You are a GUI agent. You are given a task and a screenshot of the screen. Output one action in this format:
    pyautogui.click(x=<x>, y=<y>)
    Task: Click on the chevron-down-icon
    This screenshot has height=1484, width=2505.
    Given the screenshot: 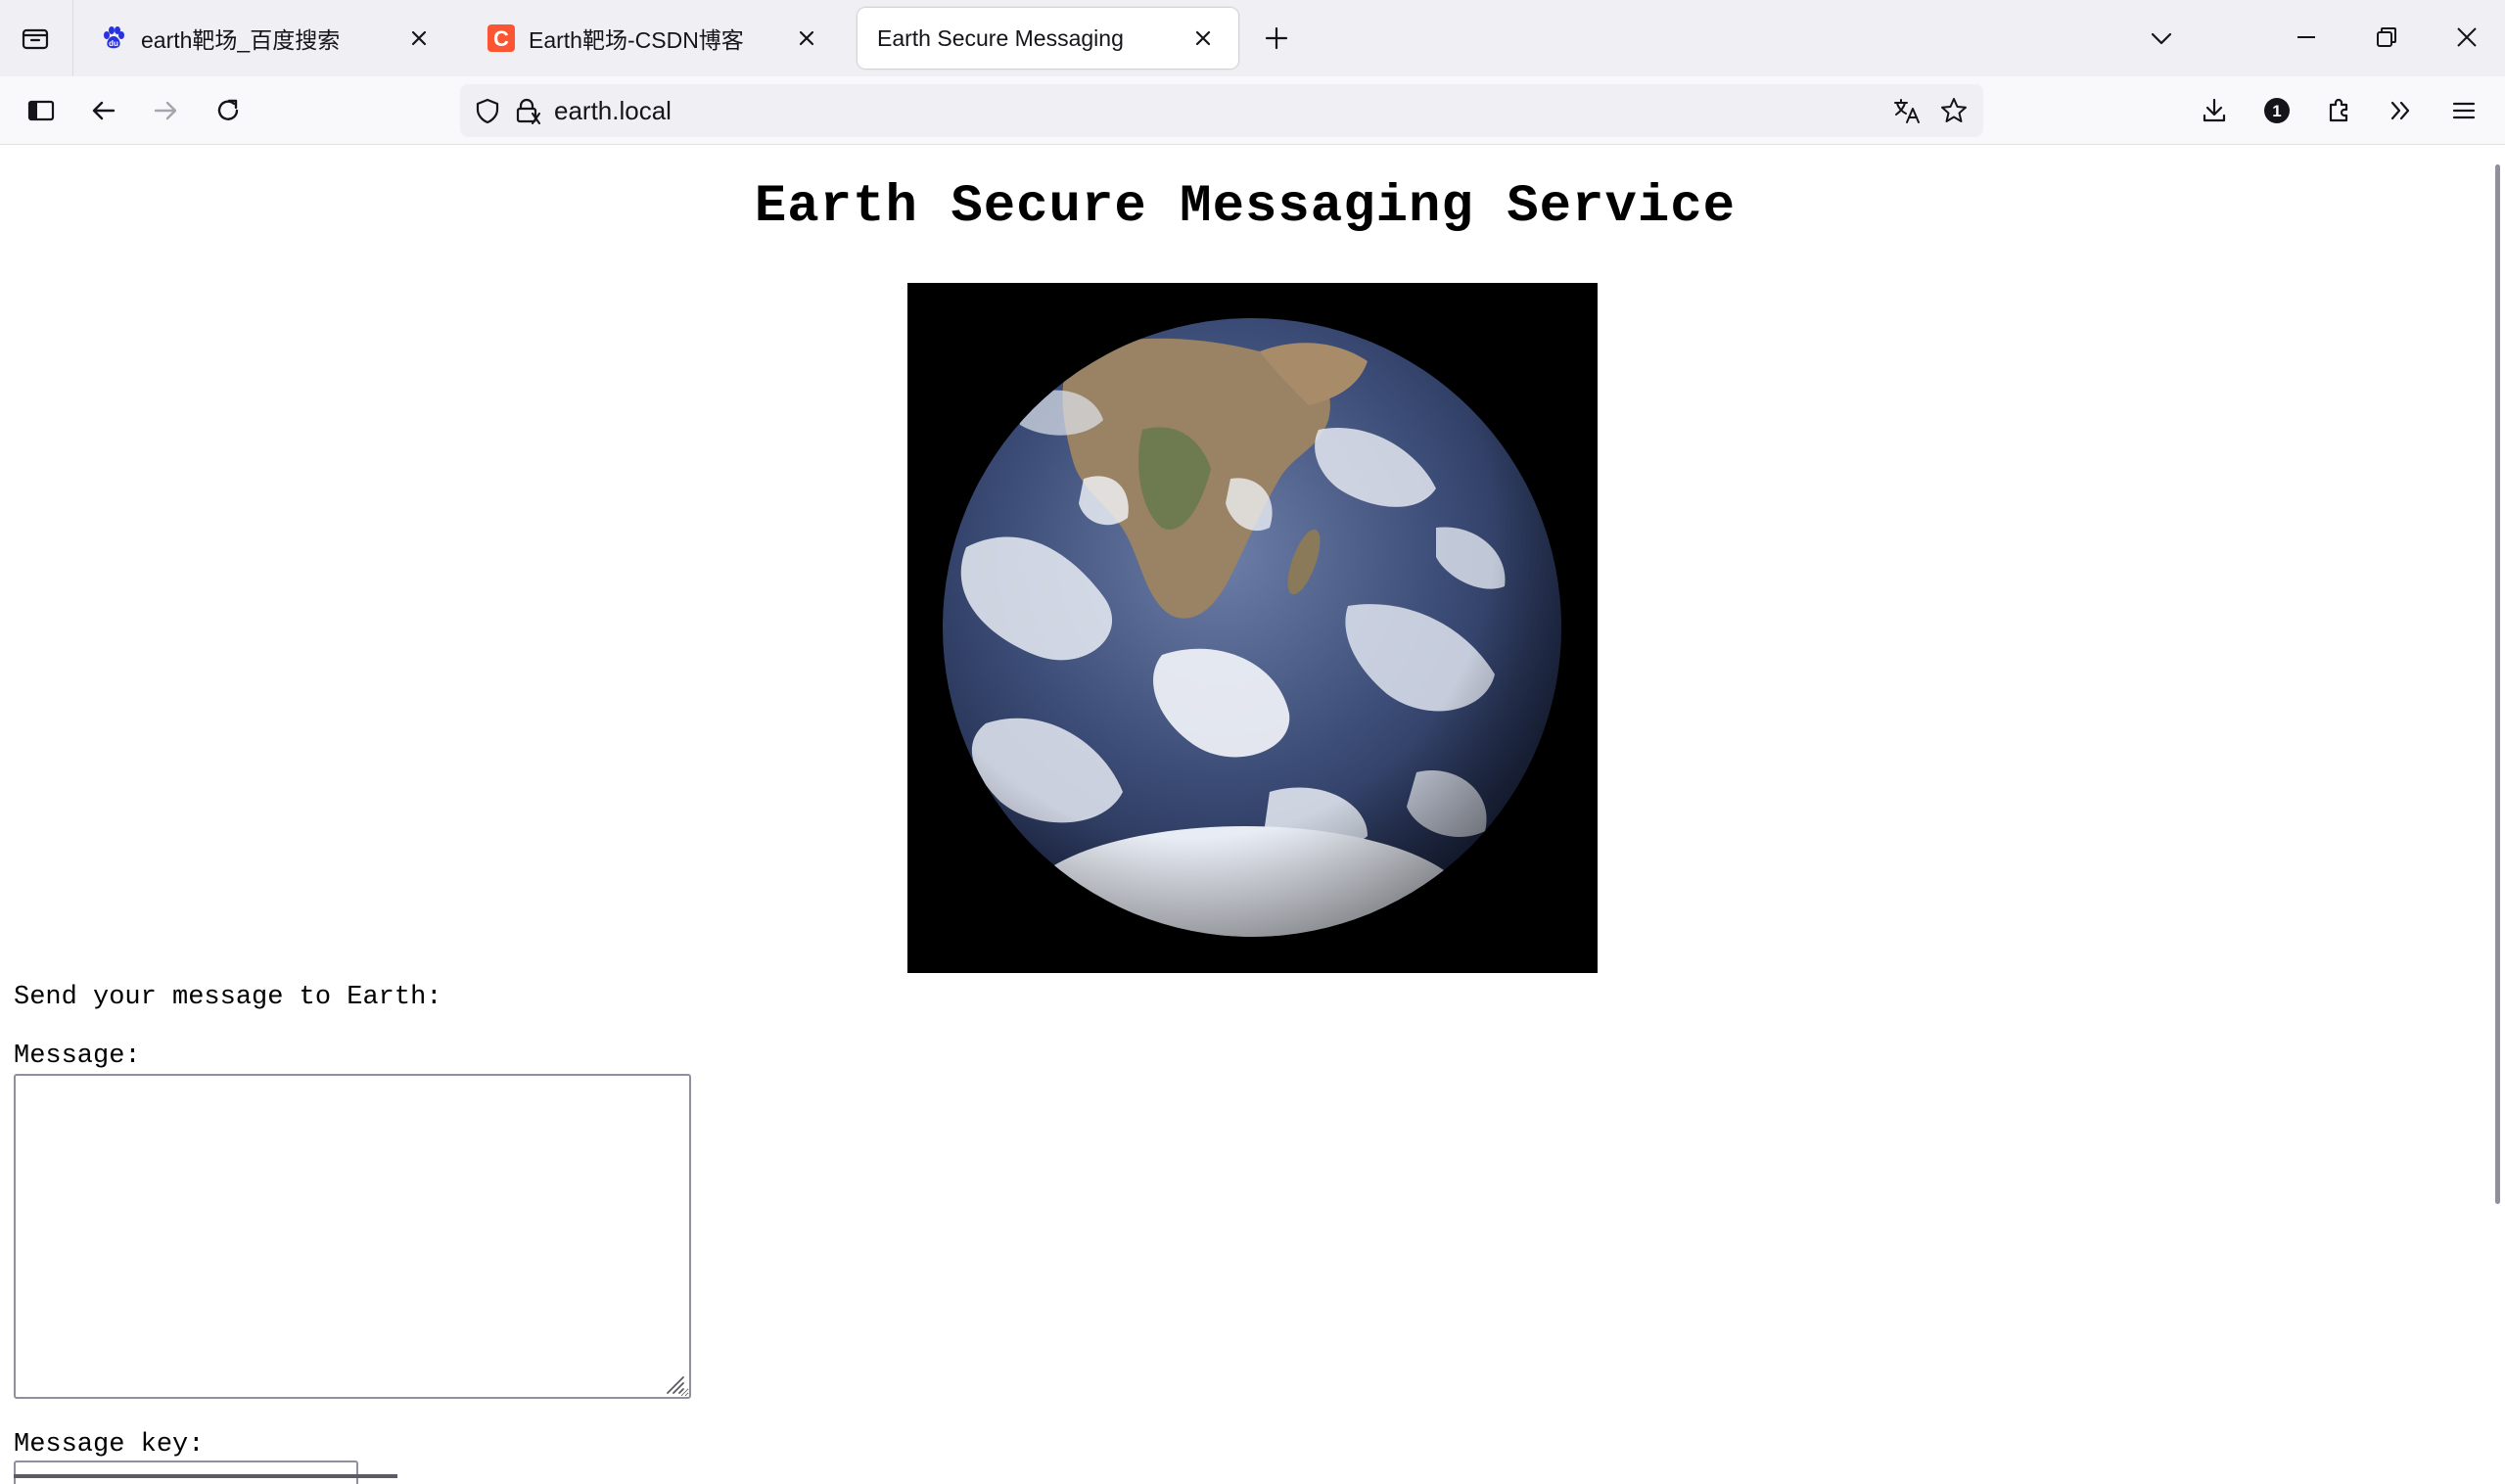 What is the action you would take?
    pyautogui.click(x=2161, y=38)
    